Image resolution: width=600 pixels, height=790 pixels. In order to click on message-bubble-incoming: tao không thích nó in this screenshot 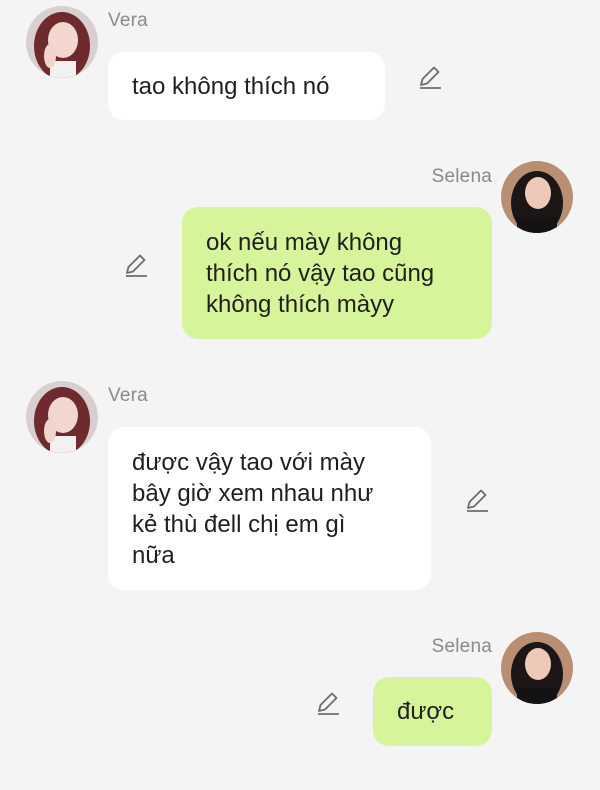, I will do `click(246, 86)`.